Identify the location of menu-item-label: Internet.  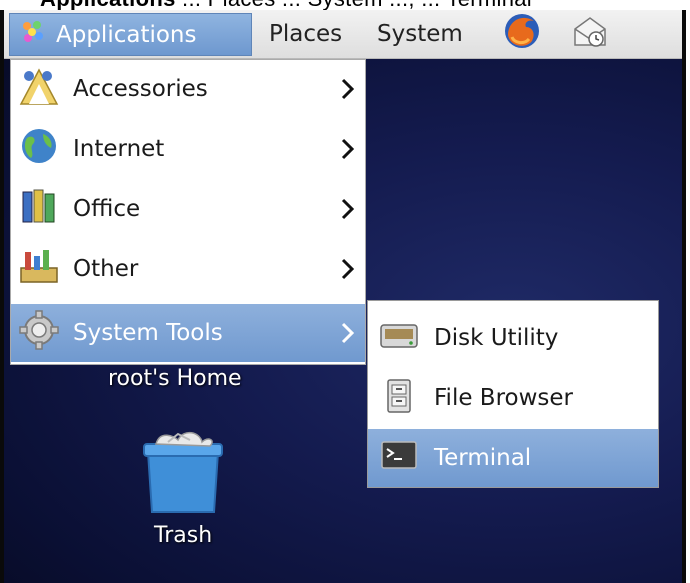
(119, 149).